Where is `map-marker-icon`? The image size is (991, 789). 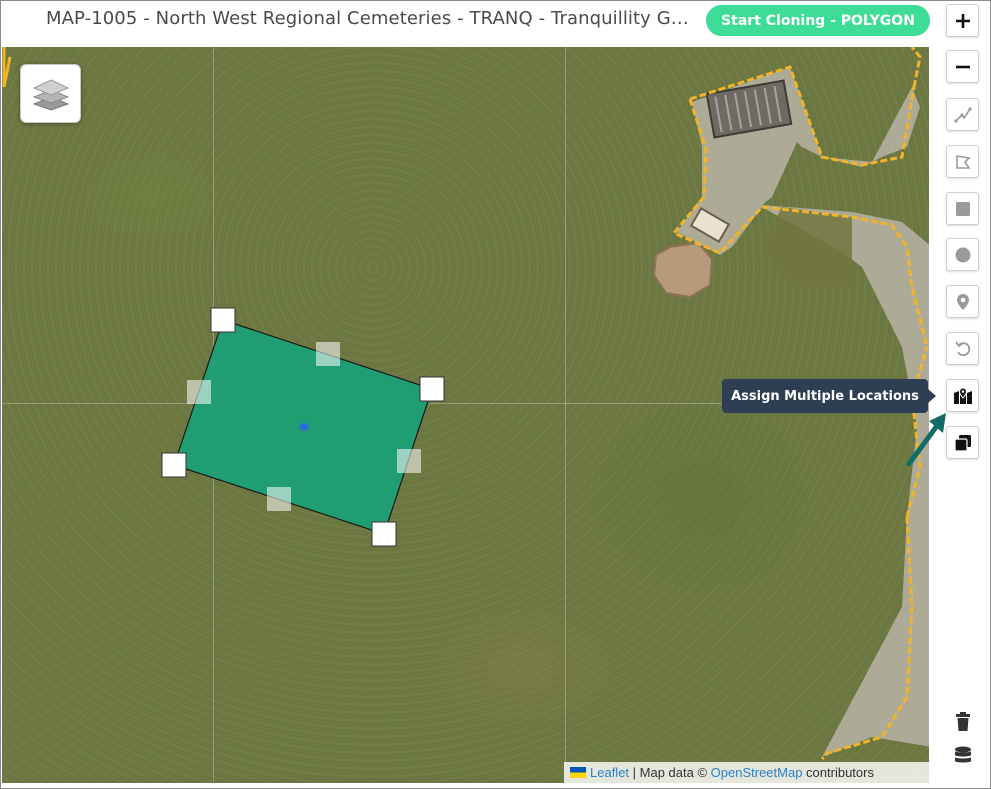
map-marker-icon is located at coordinates (962, 395).